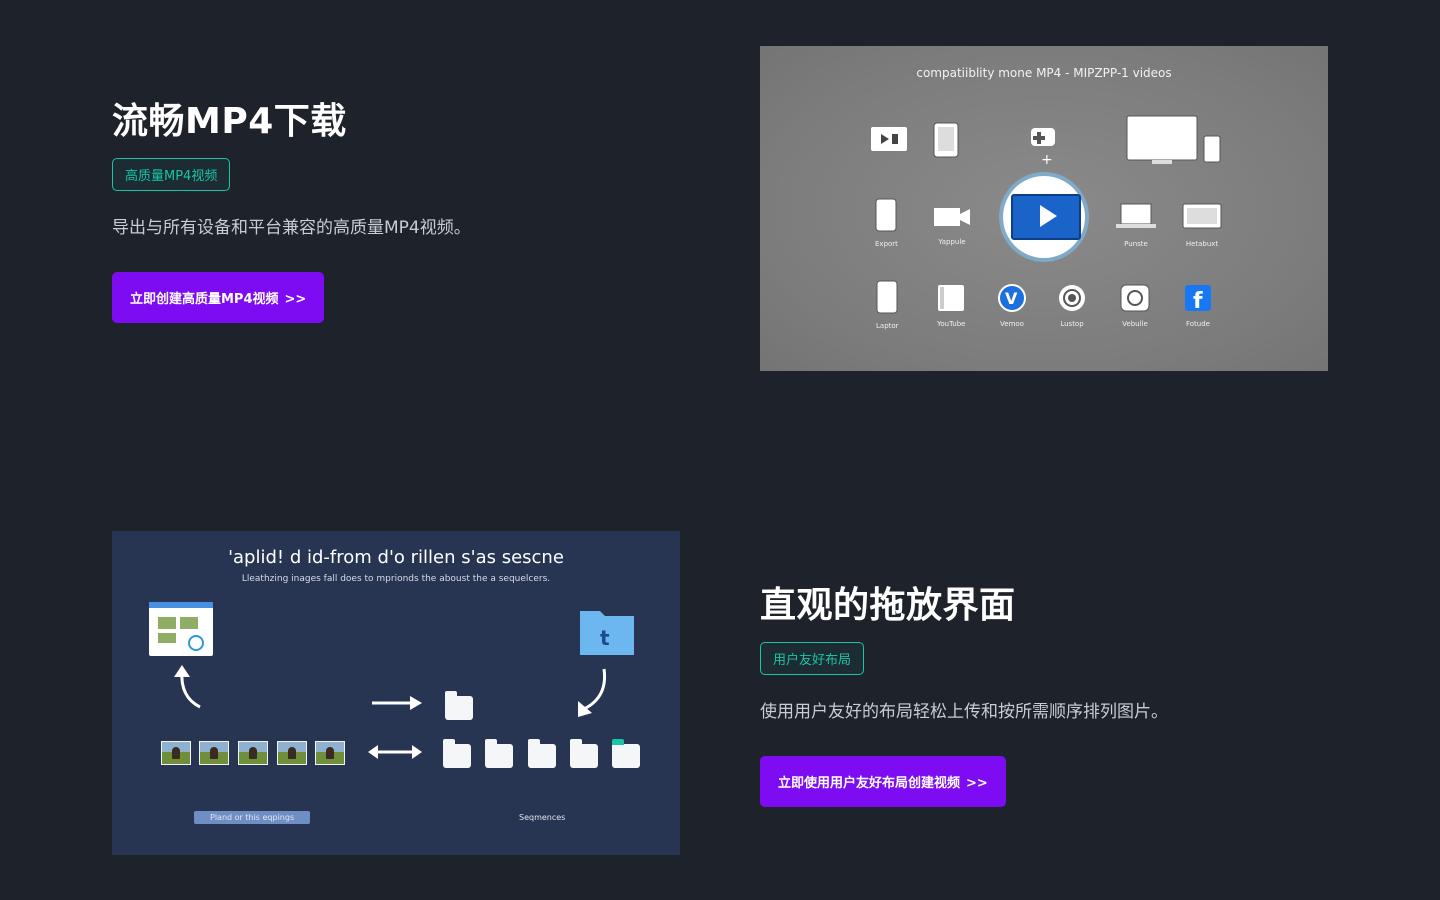 The image size is (1440, 900). What do you see at coordinates (1202, 225) in the screenshot?
I see `display-icon: Hetabuxt` at bounding box center [1202, 225].